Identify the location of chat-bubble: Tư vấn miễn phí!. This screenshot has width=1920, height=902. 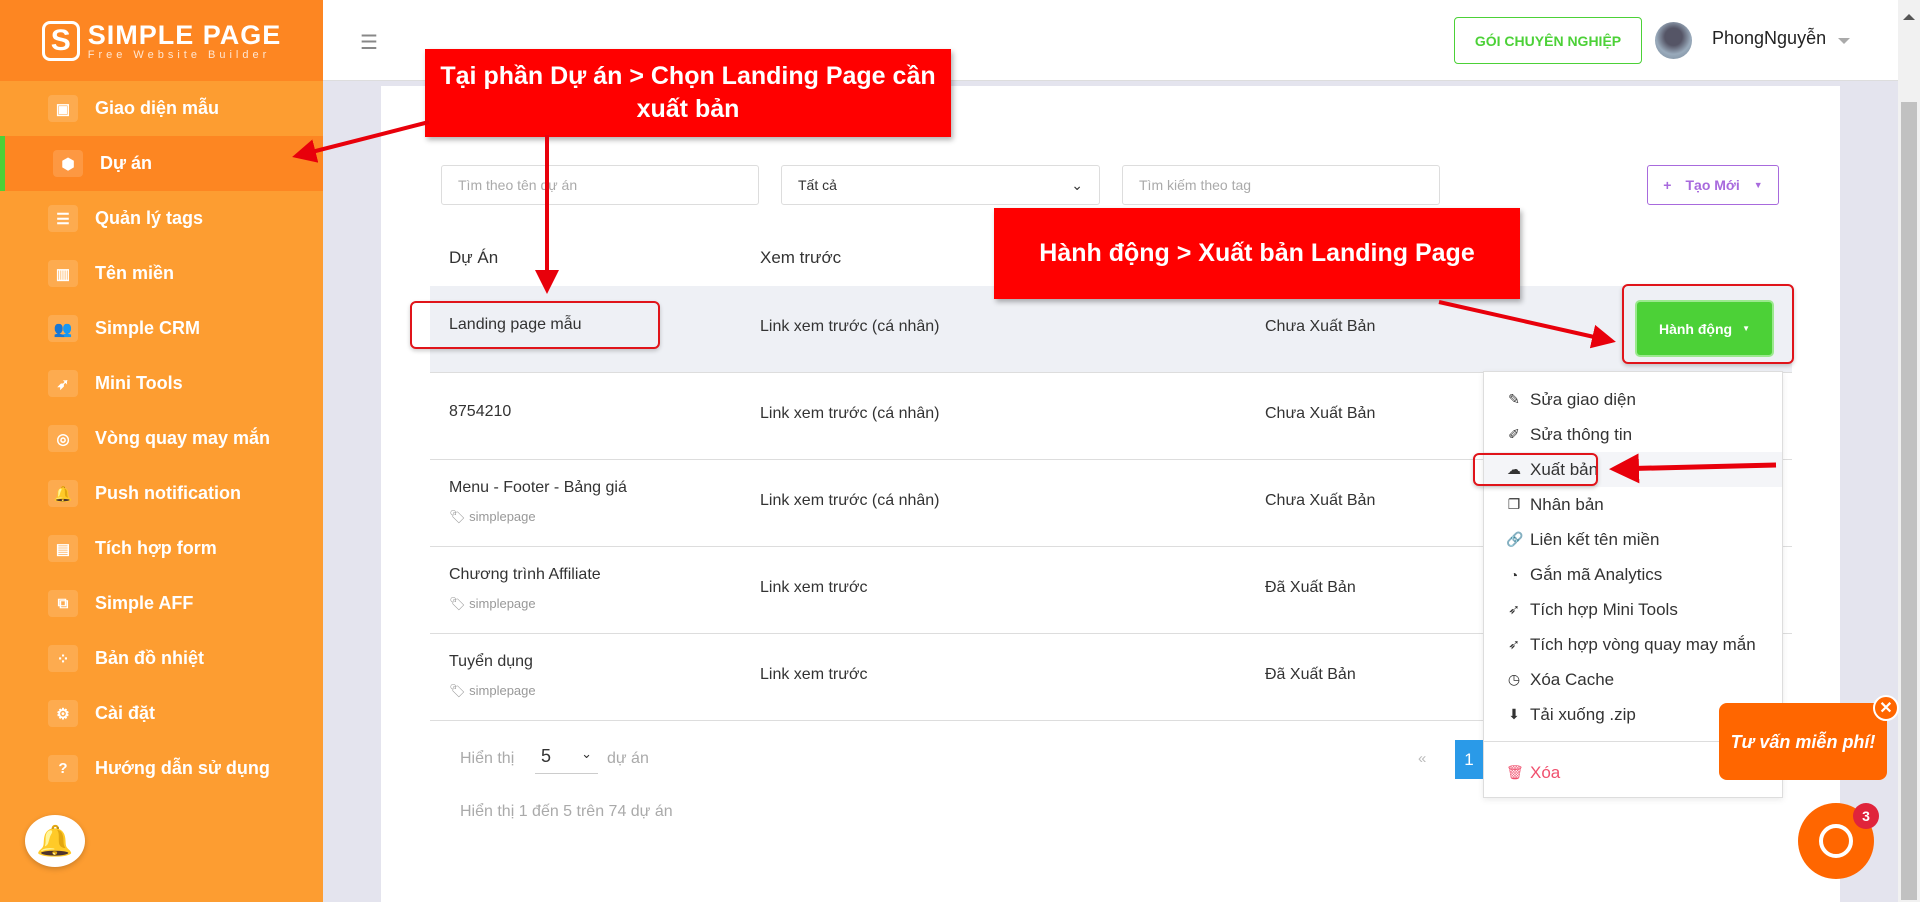
(1803, 741).